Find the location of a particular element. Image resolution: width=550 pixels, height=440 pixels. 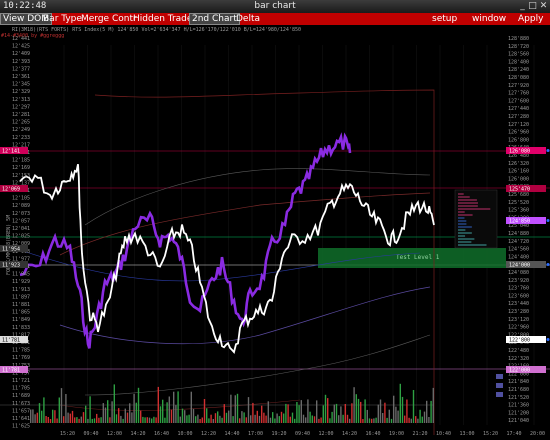

bar-type-button: Bar Type is located at coordinates (62, 19).